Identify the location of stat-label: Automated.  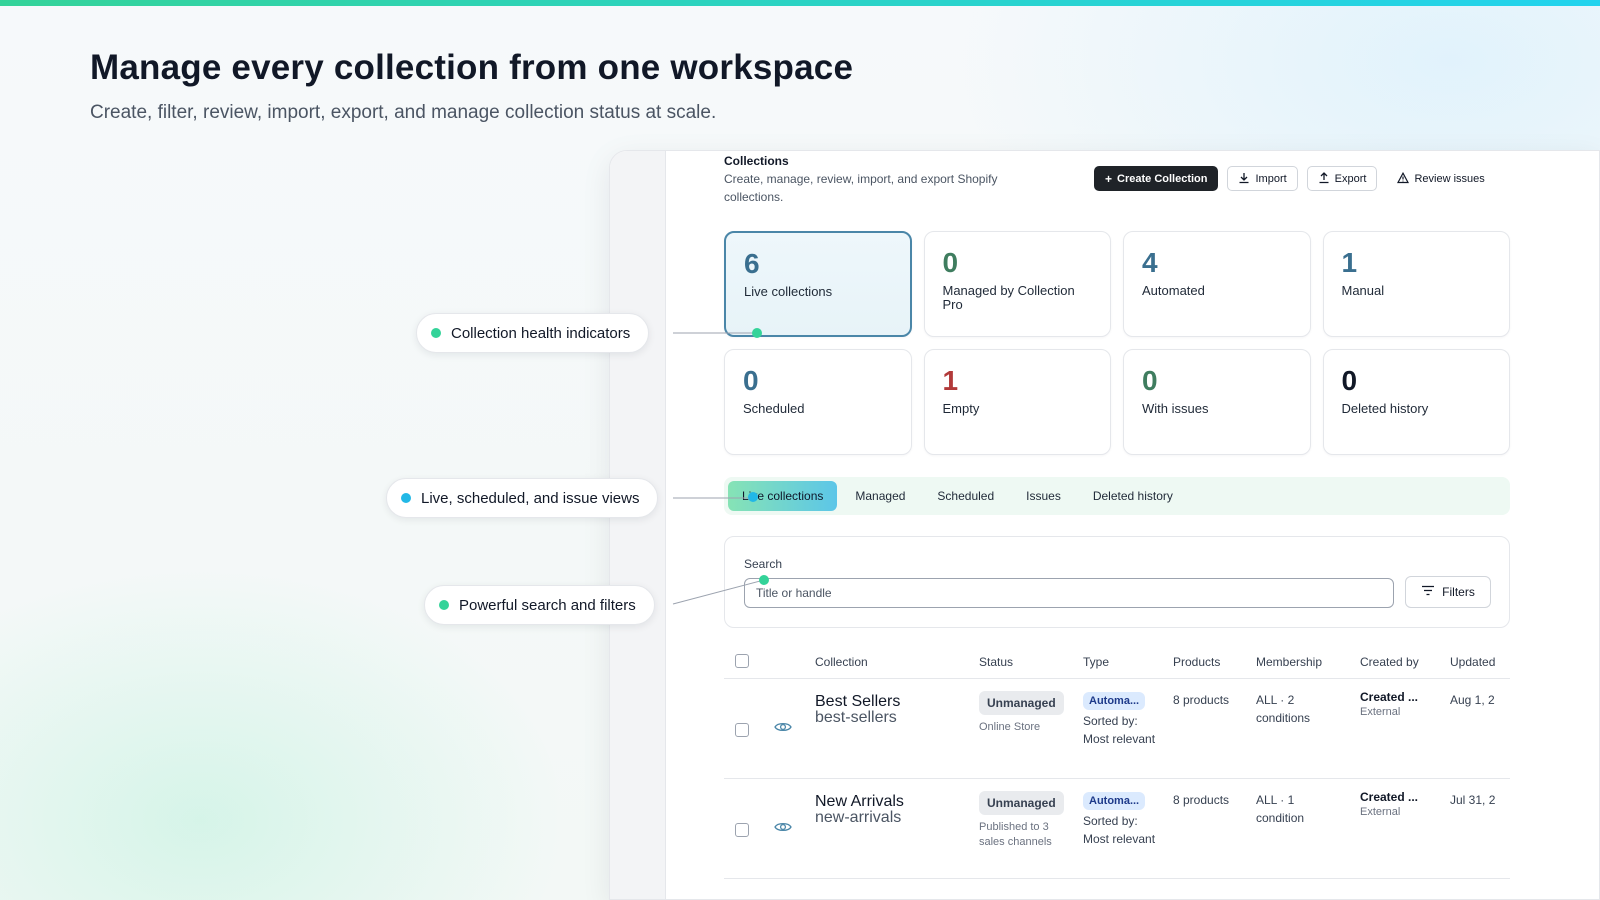
(1173, 290).